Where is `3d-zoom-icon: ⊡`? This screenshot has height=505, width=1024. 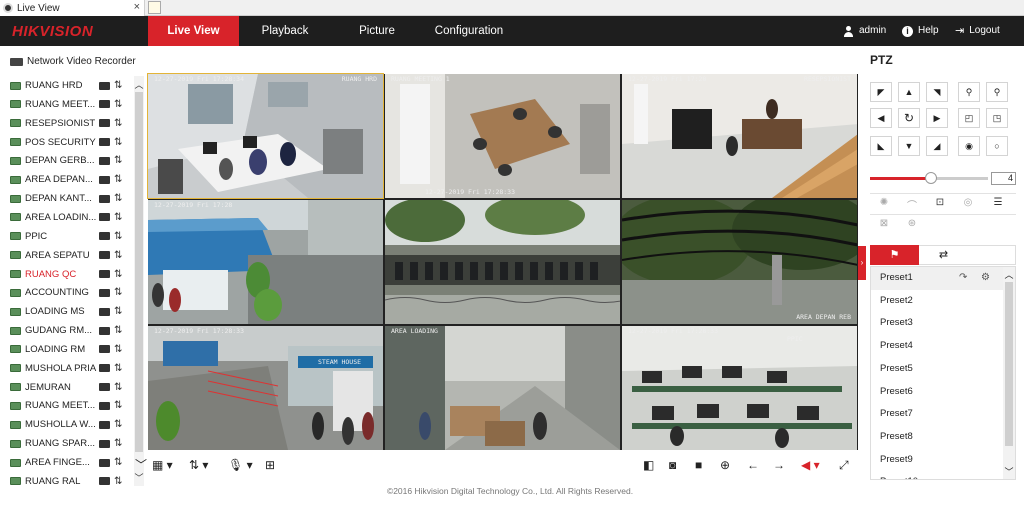
3d-zoom-icon: ⊡ is located at coordinates (940, 204).